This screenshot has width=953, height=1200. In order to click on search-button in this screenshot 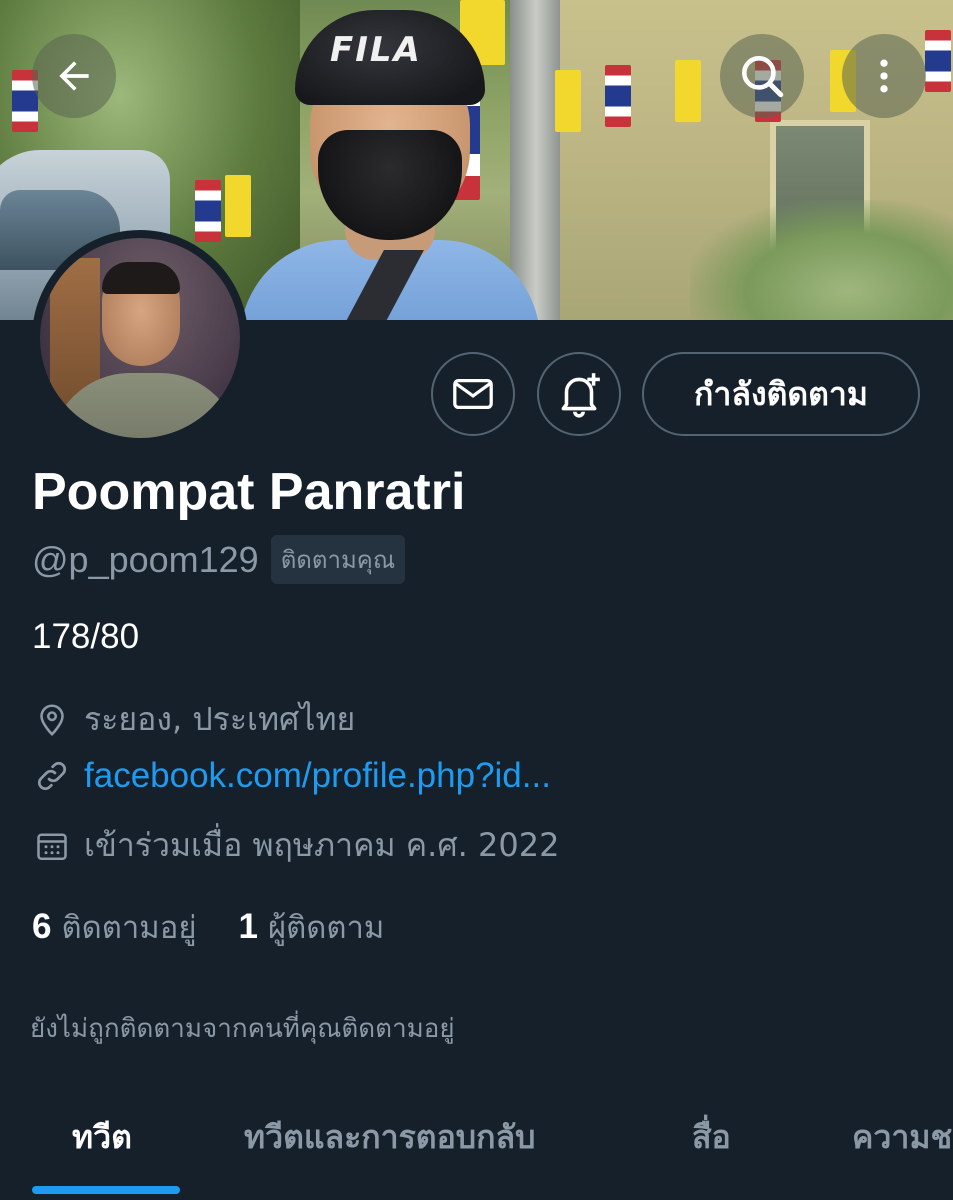, I will do `click(762, 76)`.